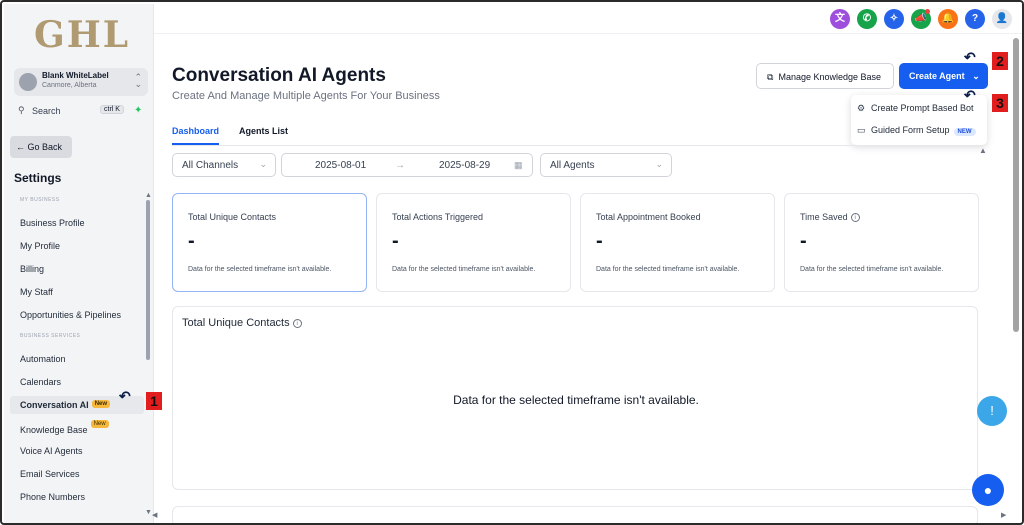 This screenshot has height=525, width=1024. Describe the element at coordinates (861, 108) in the screenshot. I see `prompt-bot-icon: ⚙` at that location.